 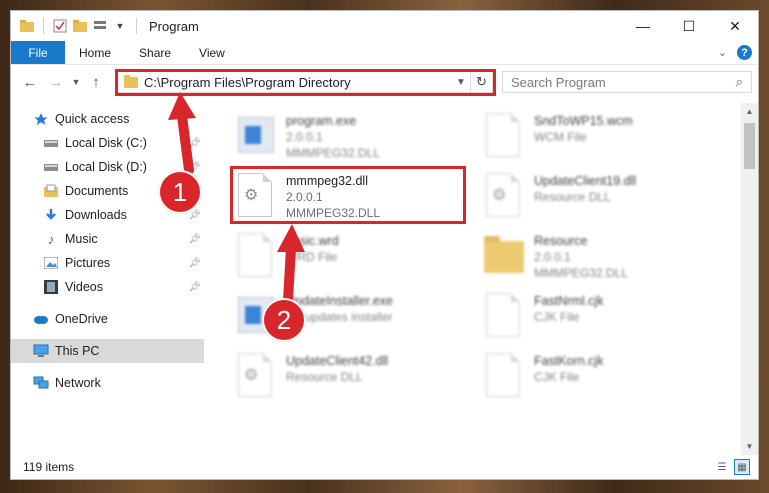 What do you see at coordinates (49, 467) in the screenshot?
I see `item-count: 119 items` at bounding box center [49, 467].